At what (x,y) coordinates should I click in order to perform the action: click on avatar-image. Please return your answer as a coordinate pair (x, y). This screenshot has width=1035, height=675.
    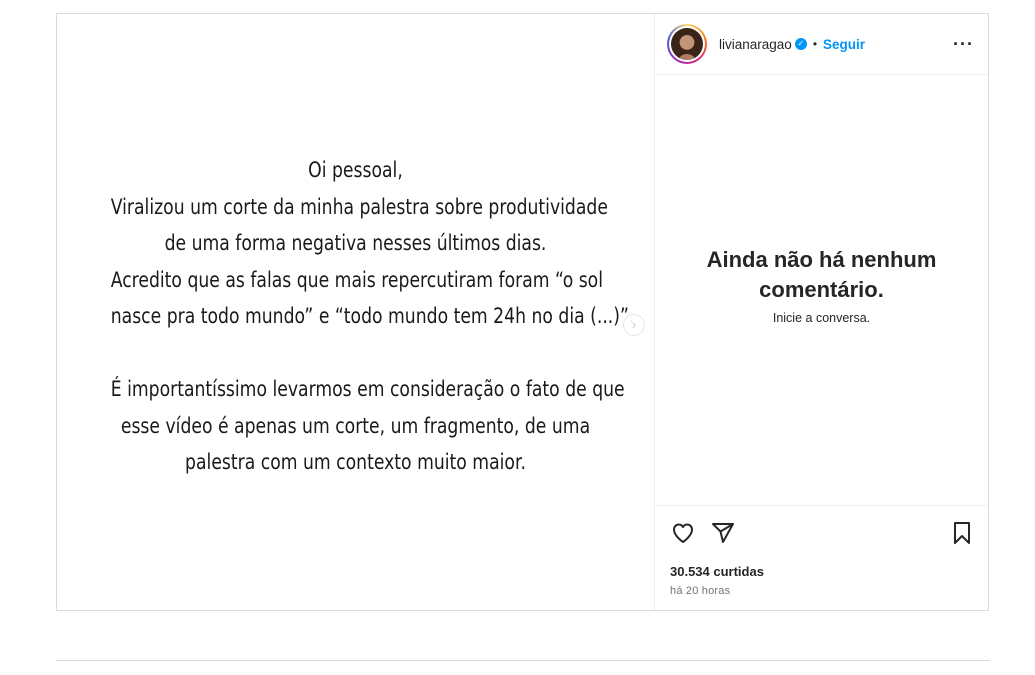
    Looking at the image, I should click on (687, 44).